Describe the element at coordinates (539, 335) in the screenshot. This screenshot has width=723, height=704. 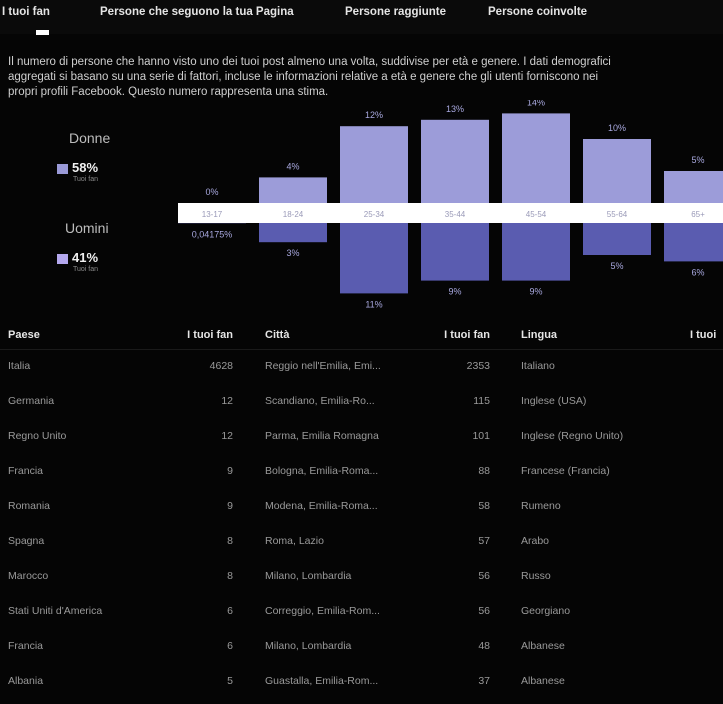
I see `language-header: Lingua` at that location.